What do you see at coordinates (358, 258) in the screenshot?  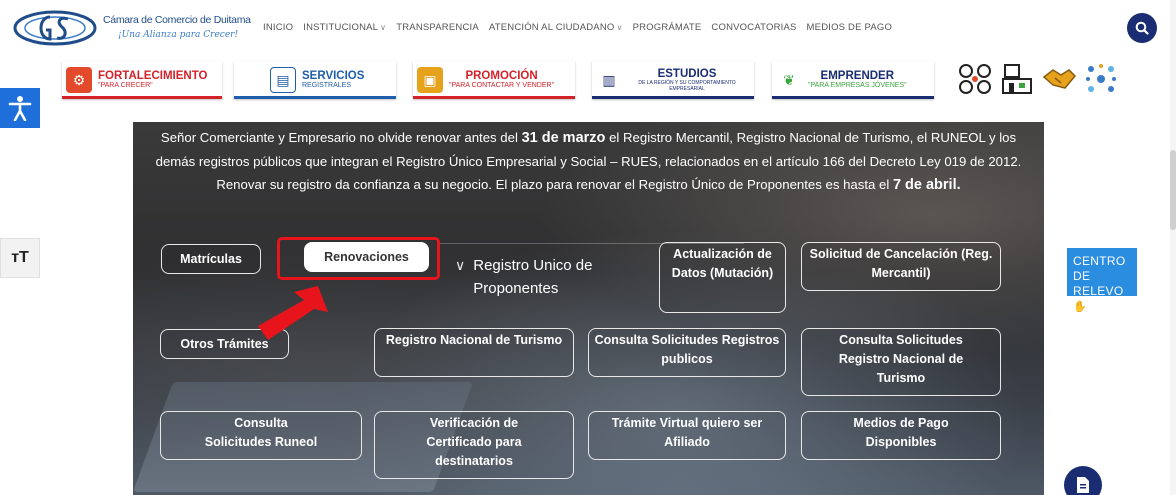 I see `highlight-box` at bounding box center [358, 258].